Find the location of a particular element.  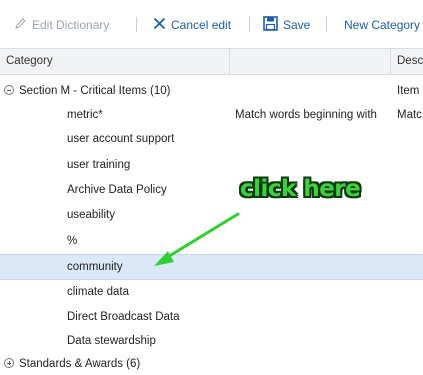

save-label: Save is located at coordinates (297, 25).